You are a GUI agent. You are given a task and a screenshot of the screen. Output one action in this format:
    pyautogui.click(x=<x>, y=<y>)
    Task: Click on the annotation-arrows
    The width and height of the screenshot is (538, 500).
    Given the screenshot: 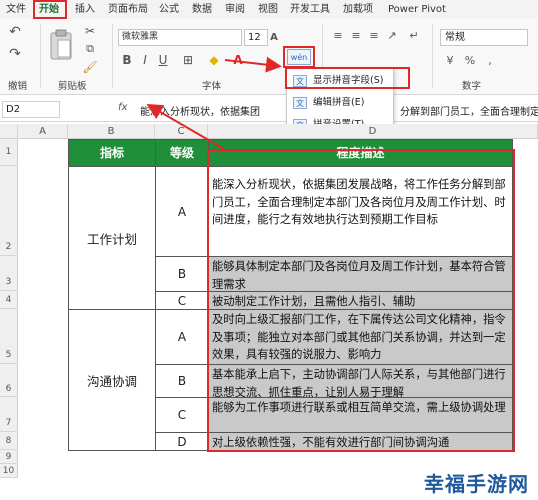 What is the action you would take?
    pyautogui.click(x=214, y=103)
    